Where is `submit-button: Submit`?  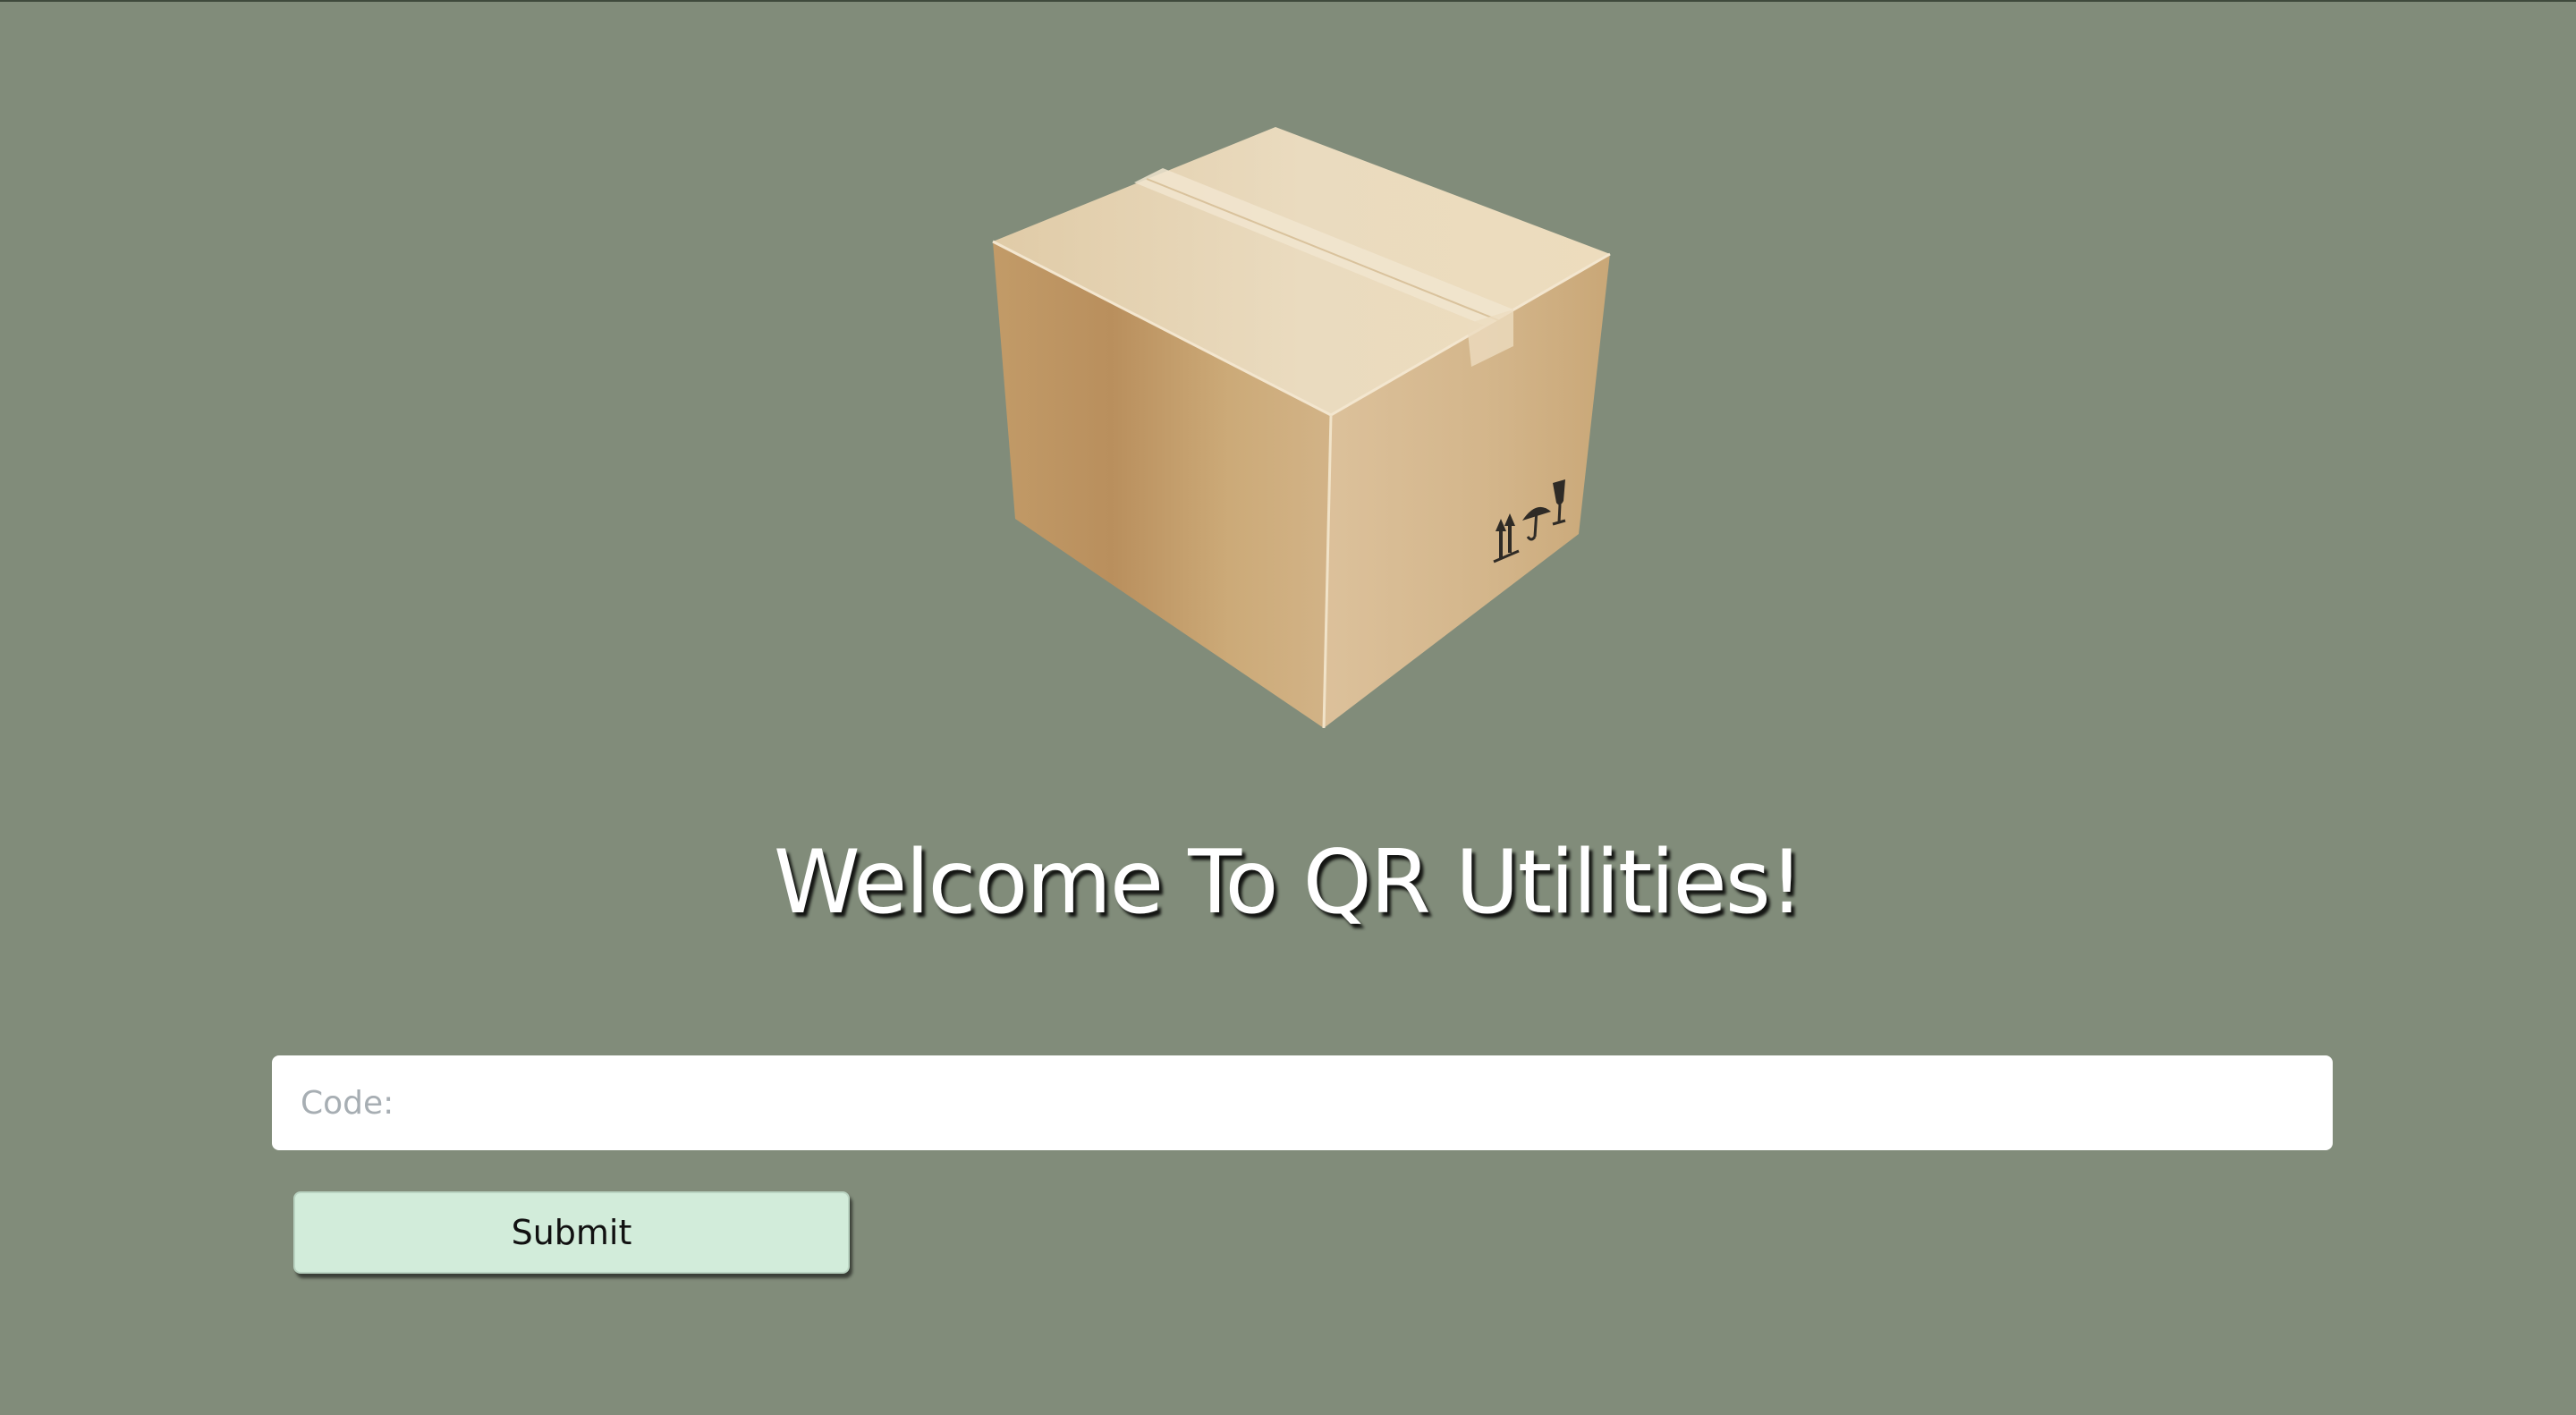
submit-button: Submit is located at coordinates (571, 1233).